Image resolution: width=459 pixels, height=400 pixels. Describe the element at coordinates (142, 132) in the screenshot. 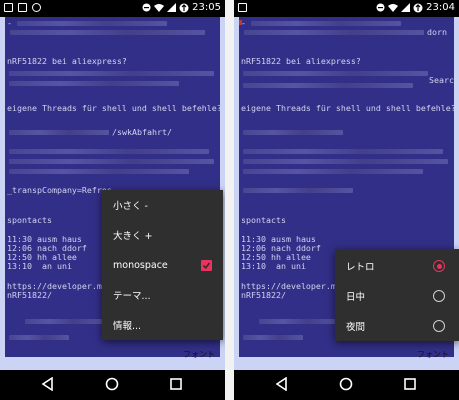

I see `note-line: /swkAbfahrt/` at that location.